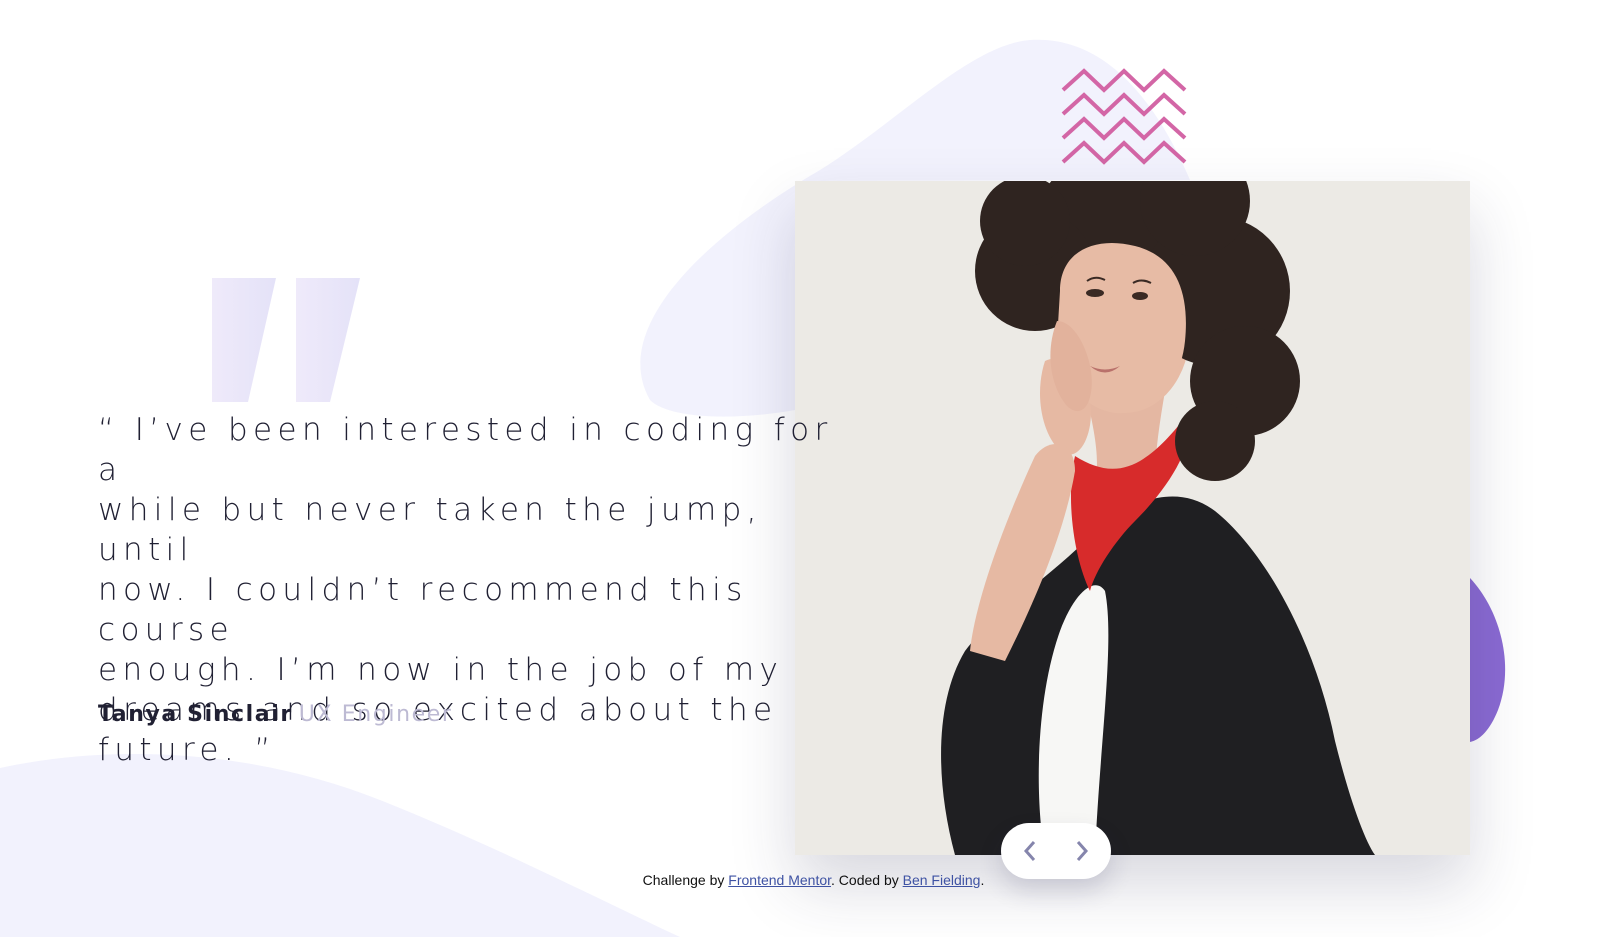 Image resolution: width=1597 pixels, height=937 pixels. I want to click on attribution-prefix: Challenge by, so click(683, 880).